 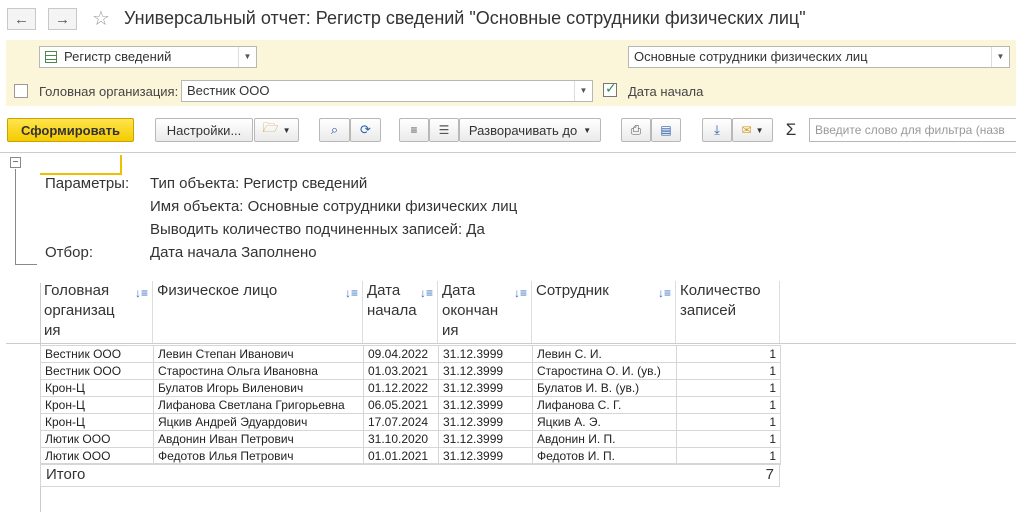 I want to click on search-next-icon: ⟳, so click(x=365, y=129).